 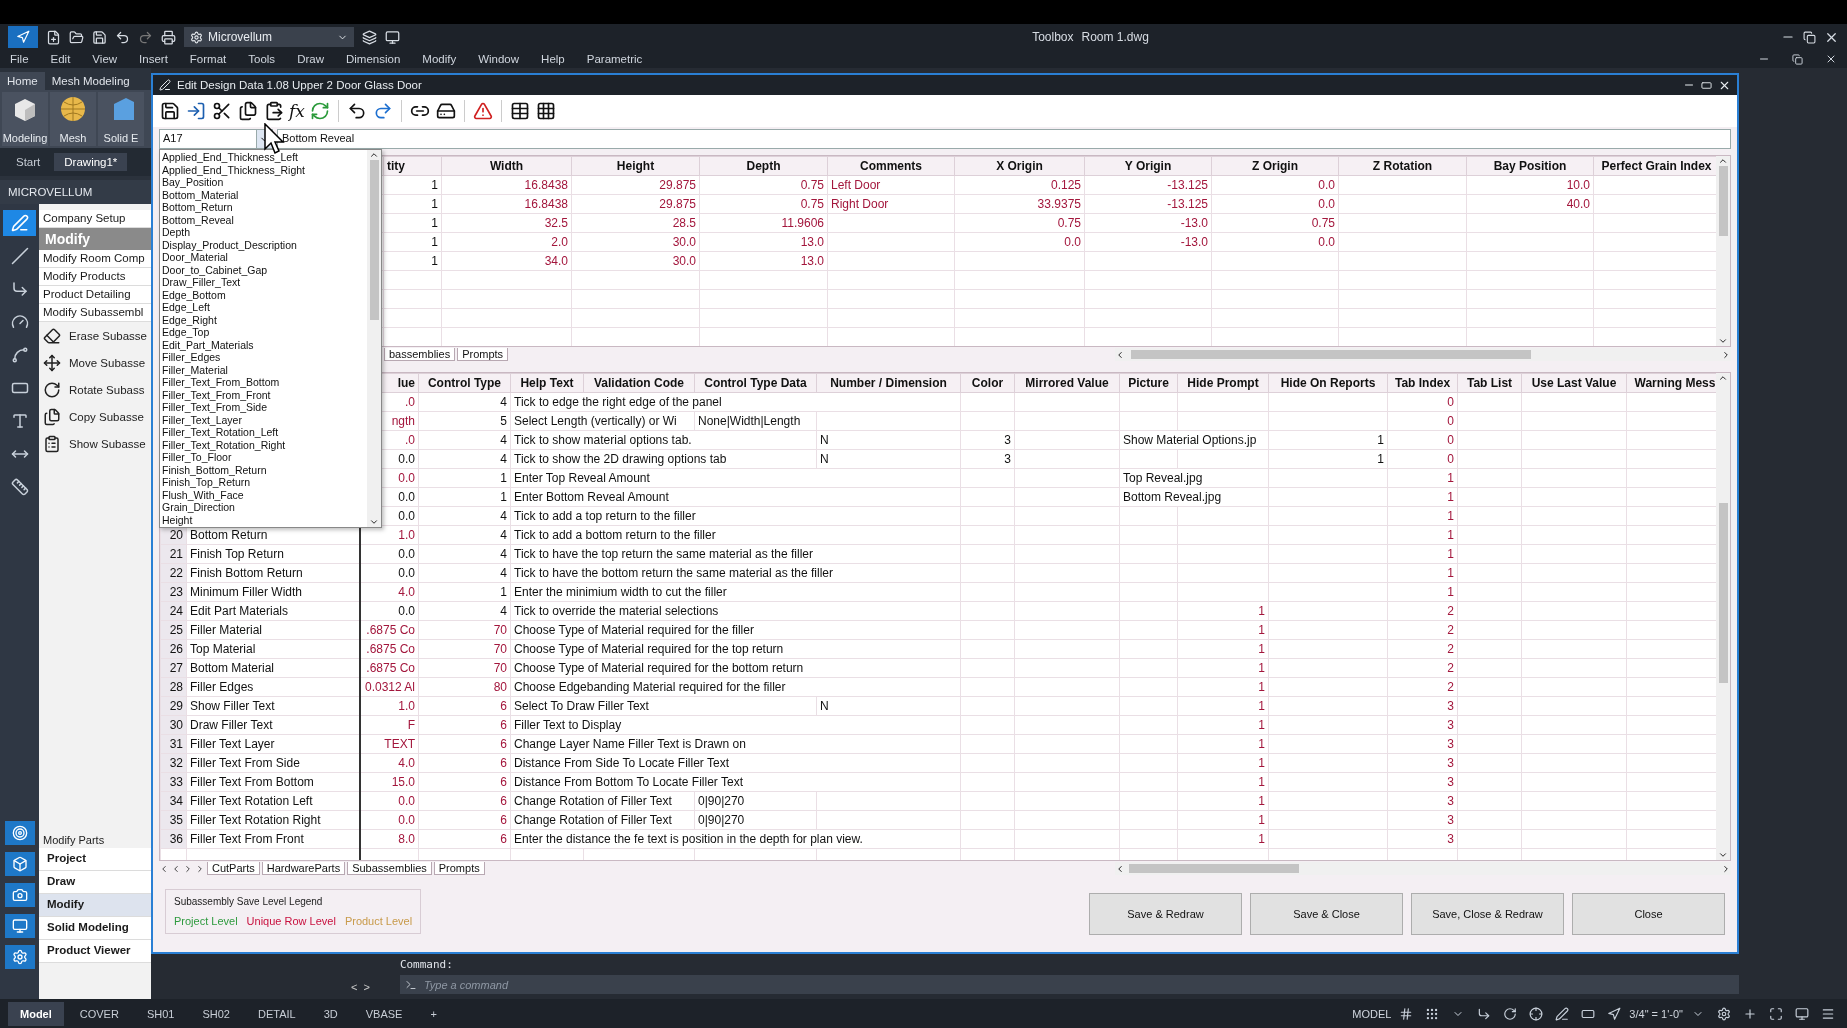 I want to click on undo-icon, so click(x=122, y=37).